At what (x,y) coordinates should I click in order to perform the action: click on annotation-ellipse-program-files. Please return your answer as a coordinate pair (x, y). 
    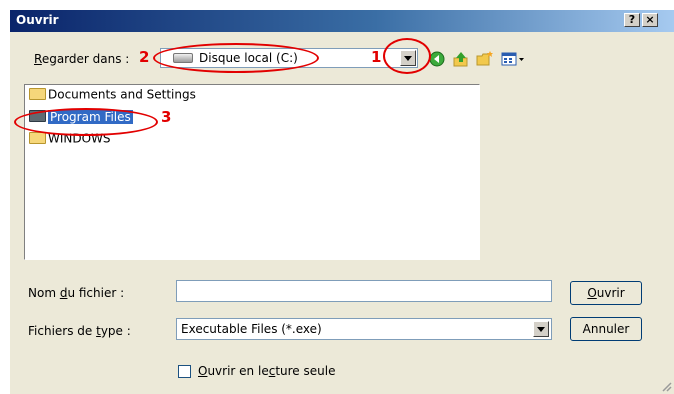
    Looking at the image, I should click on (86, 122).